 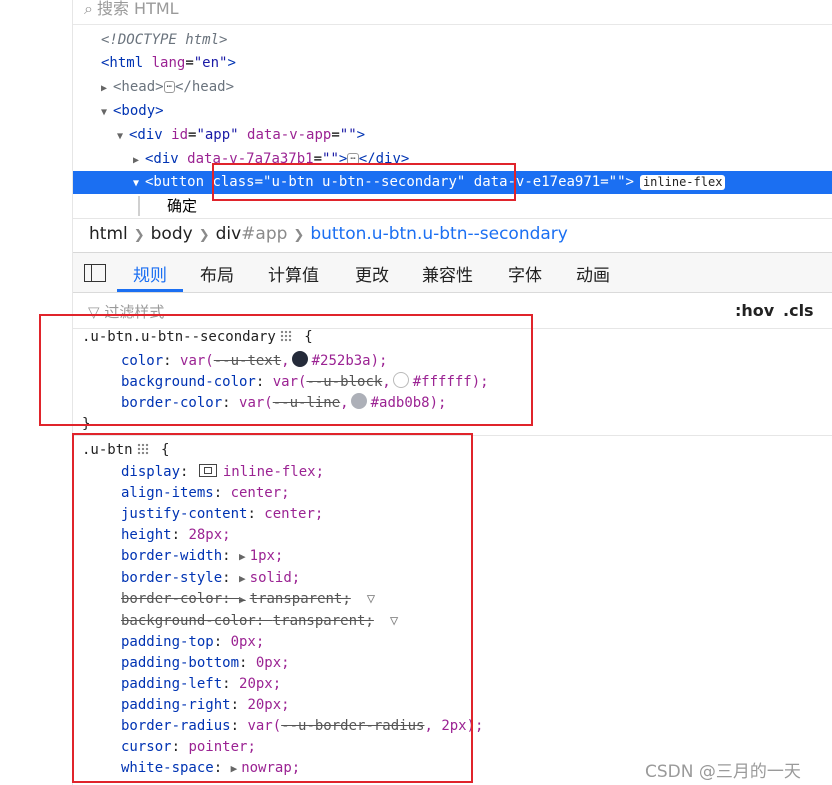 What do you see at coordinates (217, 273) in the screenshot?
I see `tab-layout: 布局` at bounding box center [217, 273].